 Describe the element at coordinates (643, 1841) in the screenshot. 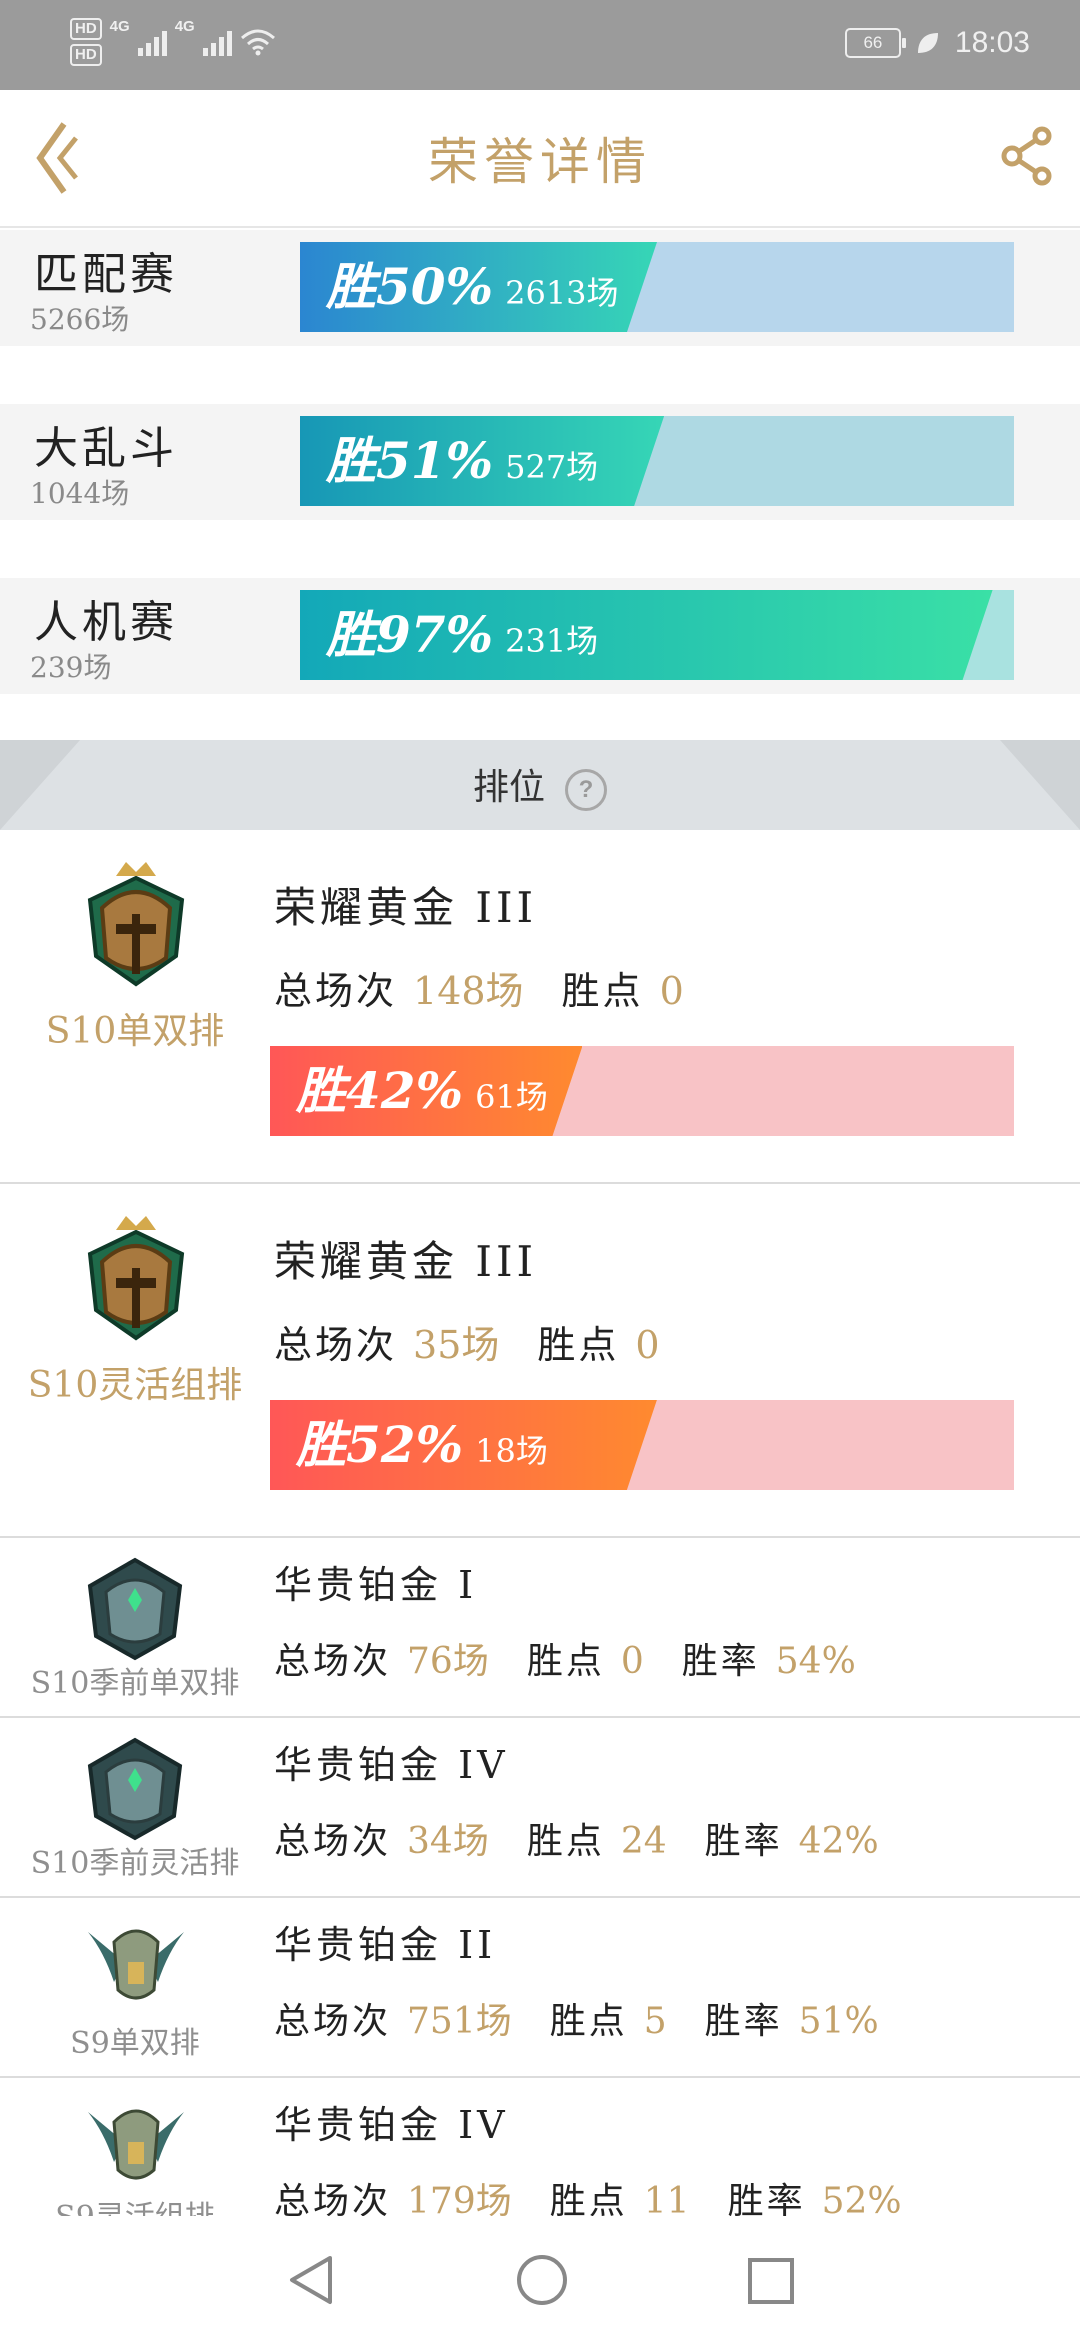

I see `league-points-value: 24` at that location.